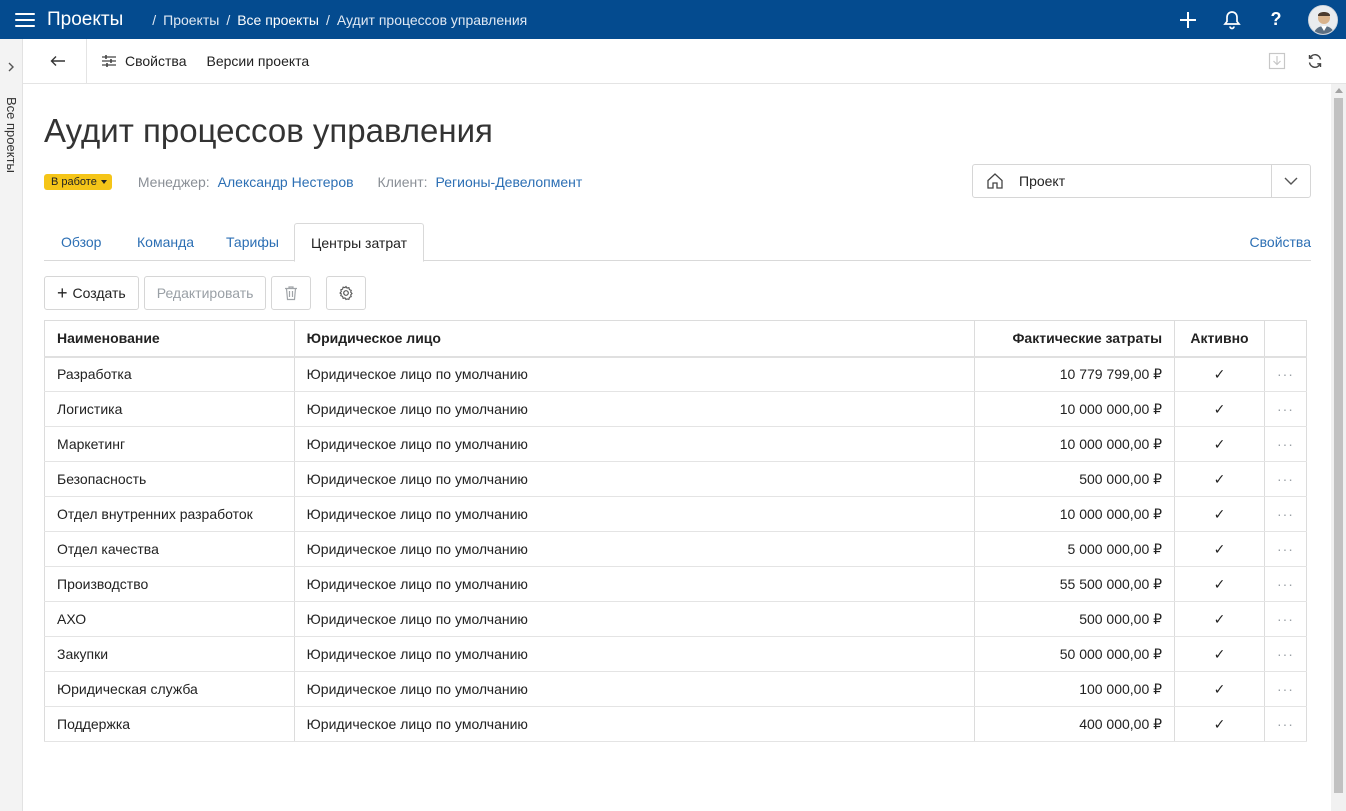 This screenshot has width=1346, height=811. I want to click on toolbar: Свойства Версии проекта, so click(684, 61).